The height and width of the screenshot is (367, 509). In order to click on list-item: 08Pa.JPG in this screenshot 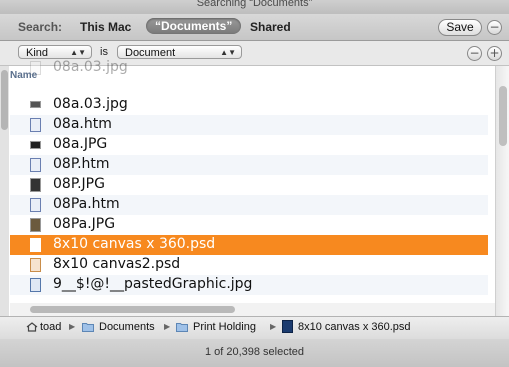, I will do `click(249, 225)`.